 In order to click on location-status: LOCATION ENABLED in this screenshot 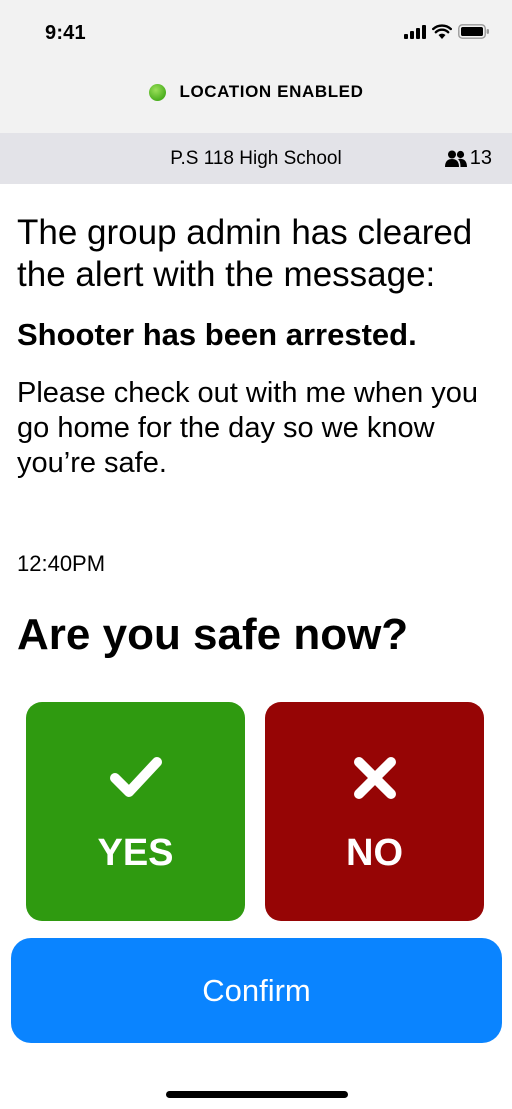, I will do `click(256, 92)`.